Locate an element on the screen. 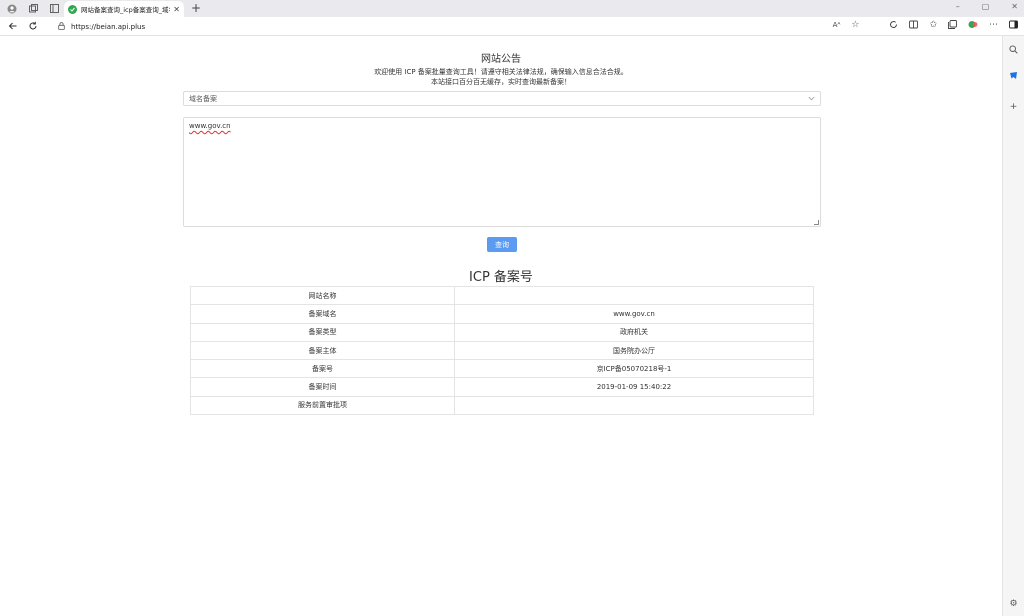  split-screen-icon is located at coordinates (914, 26).